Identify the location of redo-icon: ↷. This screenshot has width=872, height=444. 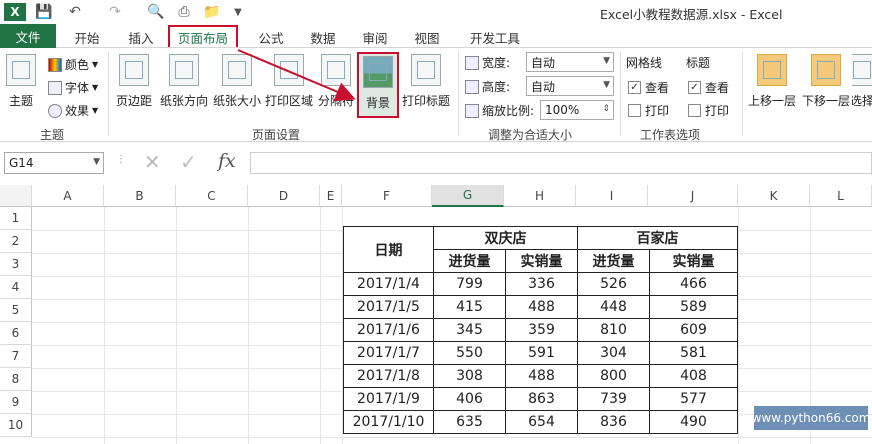
(115, 12).